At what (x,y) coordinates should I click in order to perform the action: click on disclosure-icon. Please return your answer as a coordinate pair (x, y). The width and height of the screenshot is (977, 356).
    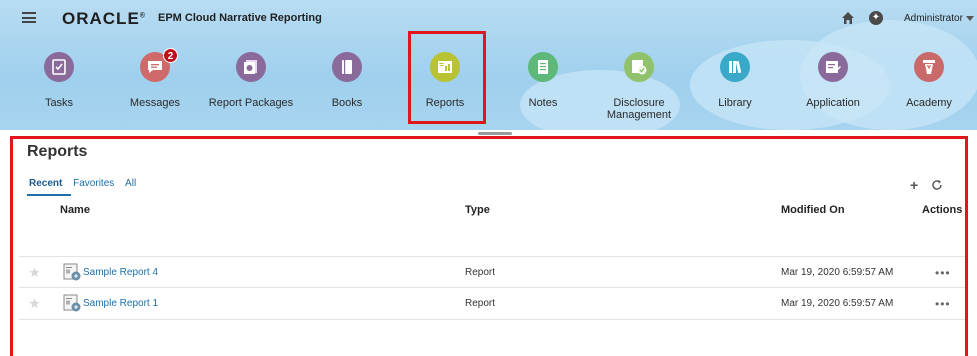
    Looking at the image, I should click on (639, 67).